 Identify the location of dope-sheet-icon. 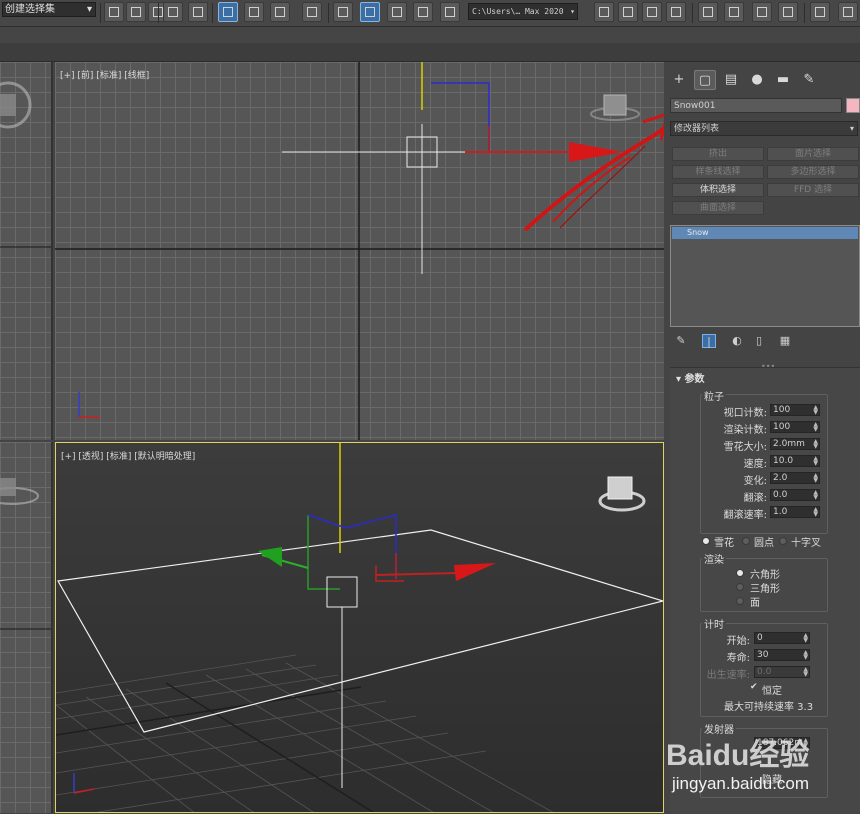
(280, 12).